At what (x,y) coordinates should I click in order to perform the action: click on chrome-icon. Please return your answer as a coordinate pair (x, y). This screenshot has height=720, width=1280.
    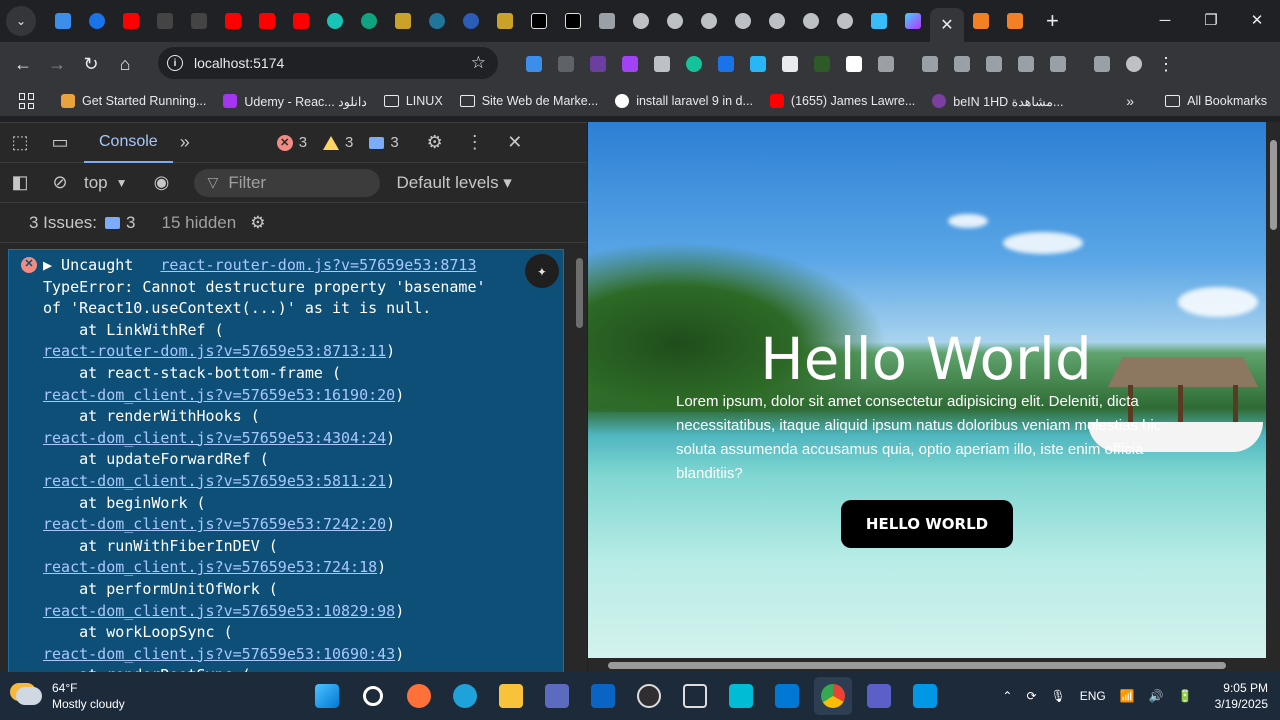
    Looking at the image, I should click on (833, 696).